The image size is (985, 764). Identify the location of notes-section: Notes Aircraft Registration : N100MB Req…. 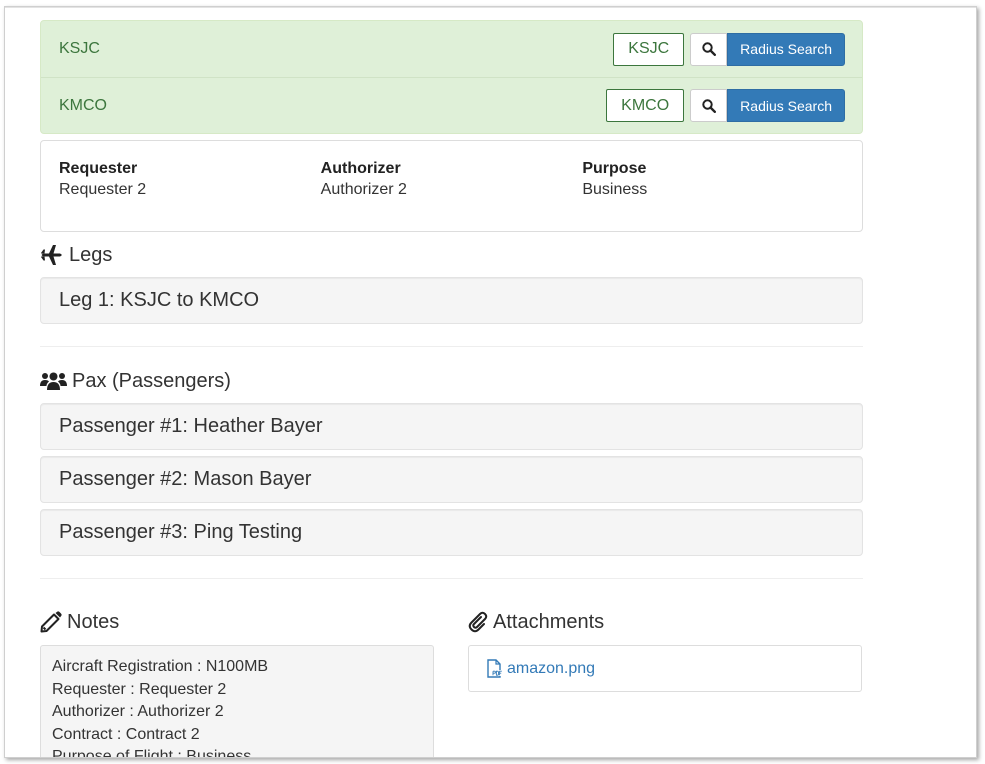
(237, 682).